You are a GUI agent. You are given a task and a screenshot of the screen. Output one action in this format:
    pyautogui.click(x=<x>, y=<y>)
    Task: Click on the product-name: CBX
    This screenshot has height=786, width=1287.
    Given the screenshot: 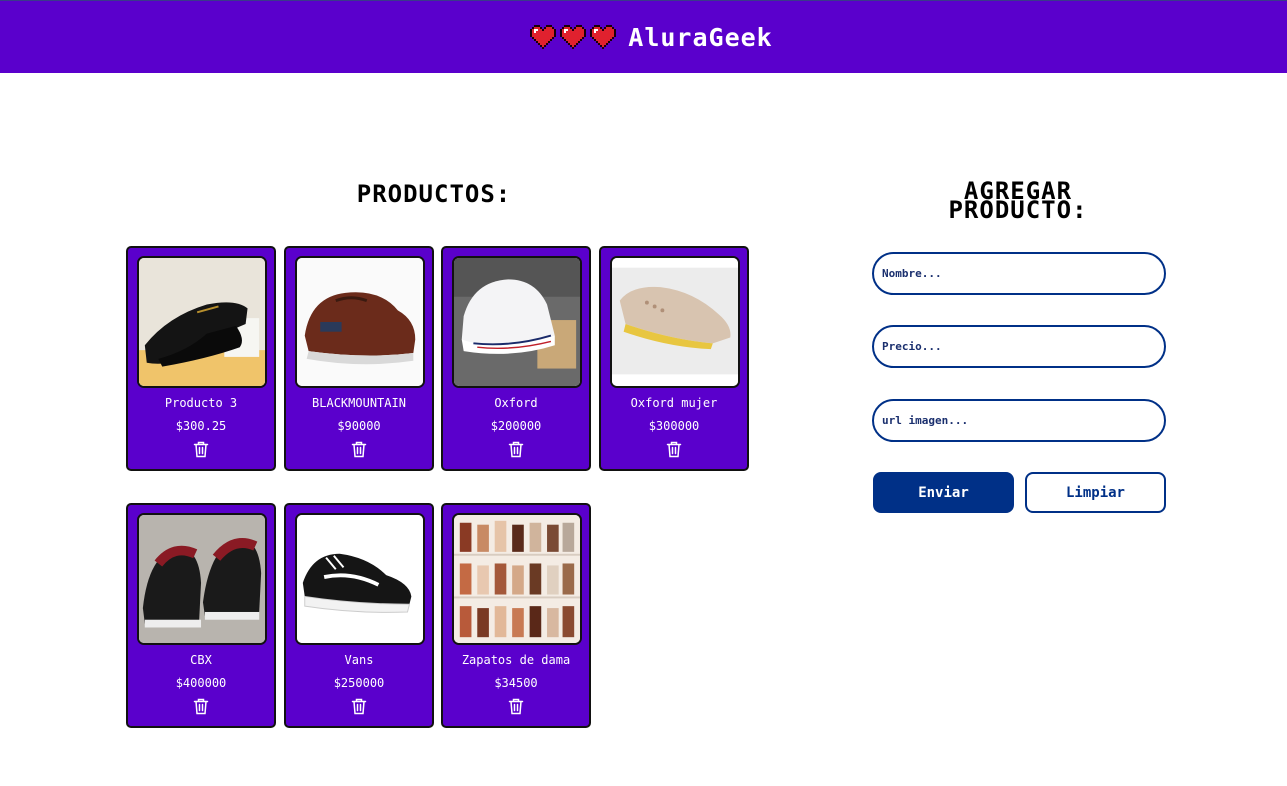 What is the action you would take?
    pyautogui.click(x=201, y=660)
    